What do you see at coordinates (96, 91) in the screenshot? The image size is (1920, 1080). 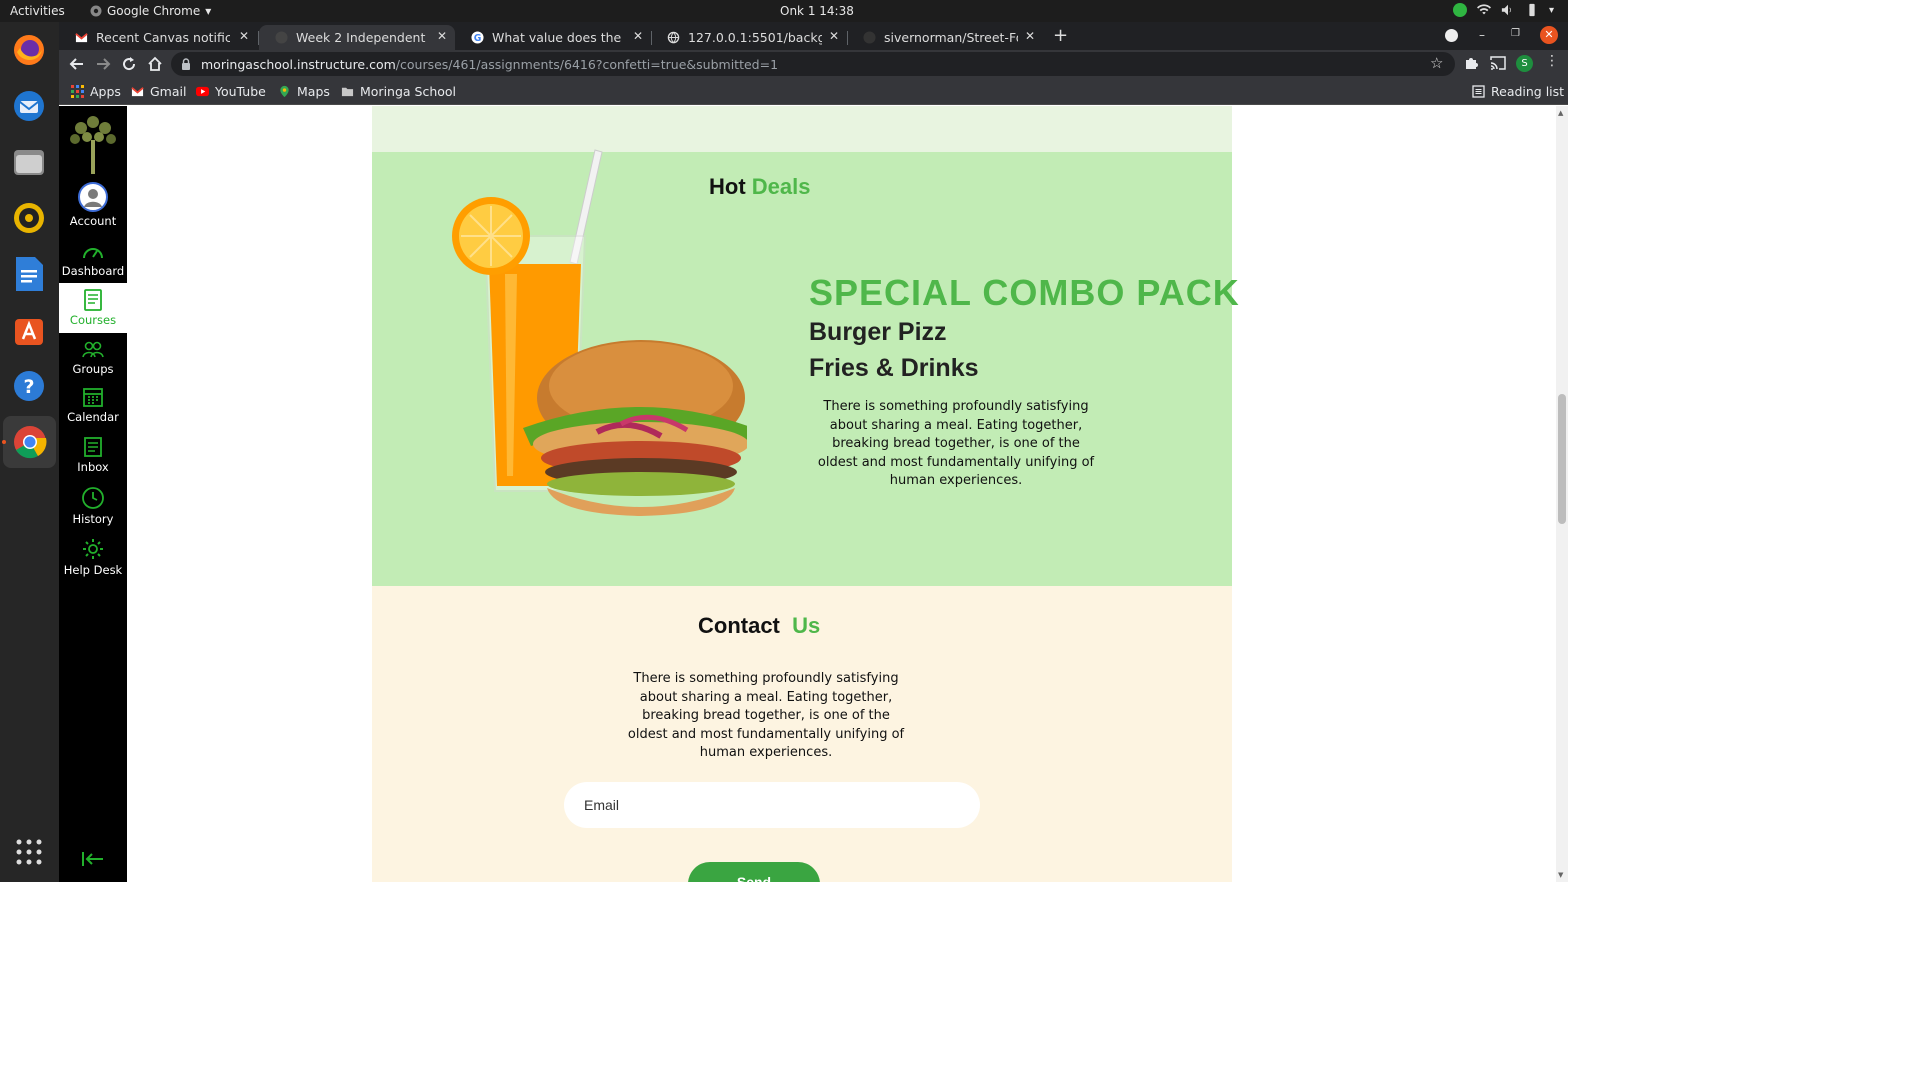 I see `bookmark-apps: Apps` at bounding box center [96, 91].